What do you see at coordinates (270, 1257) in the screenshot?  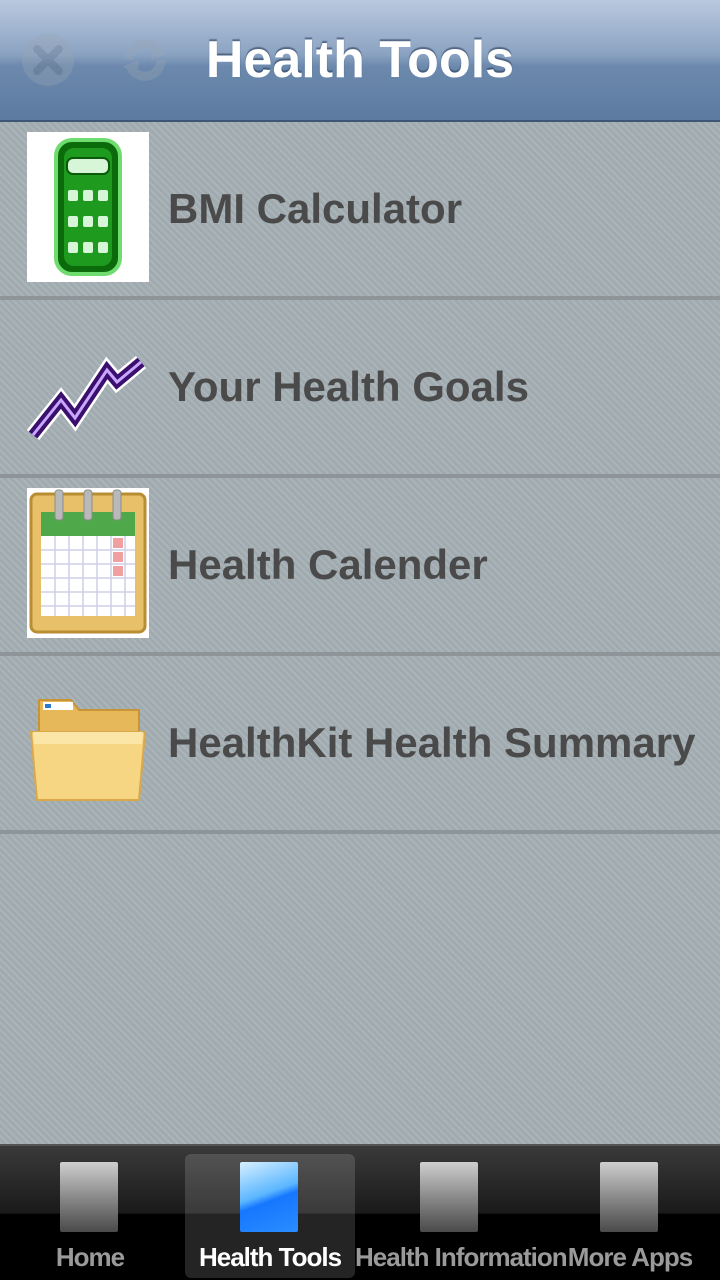 I see `tab-label: Health Tools` at bounding box center [270, 1257].